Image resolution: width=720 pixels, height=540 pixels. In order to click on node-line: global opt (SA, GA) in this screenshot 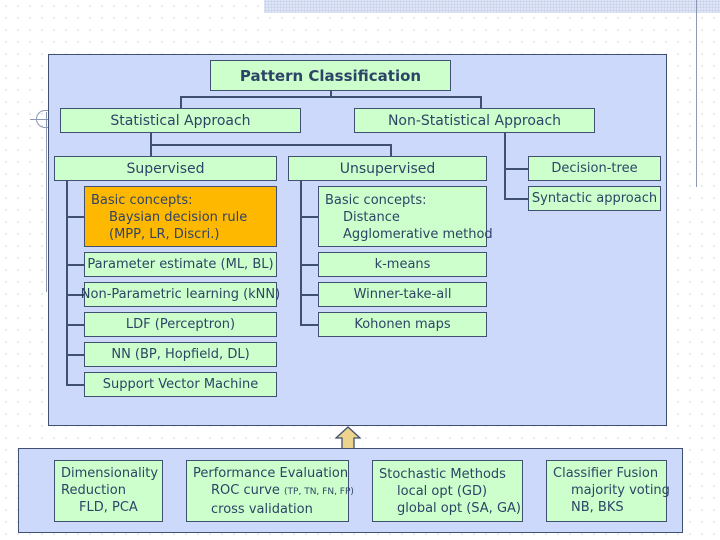, I will do `click(459, 508)`.